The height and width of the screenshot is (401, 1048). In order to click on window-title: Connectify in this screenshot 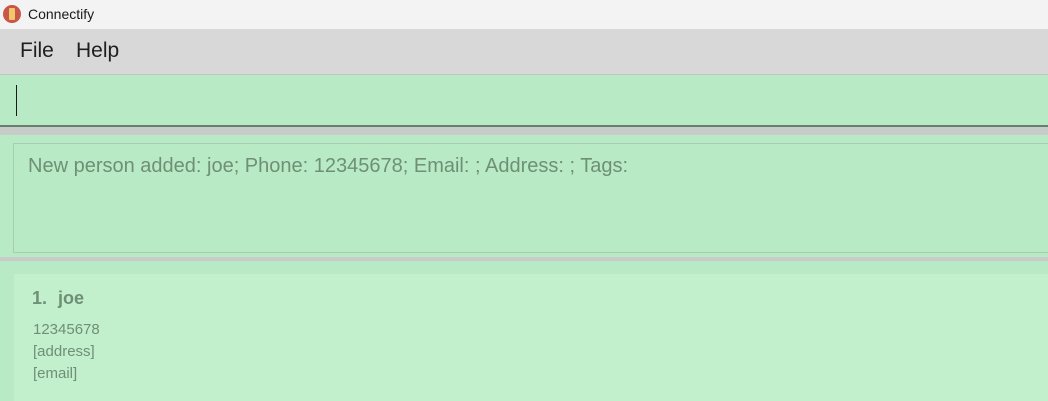, I will do `click(61, 14)`.